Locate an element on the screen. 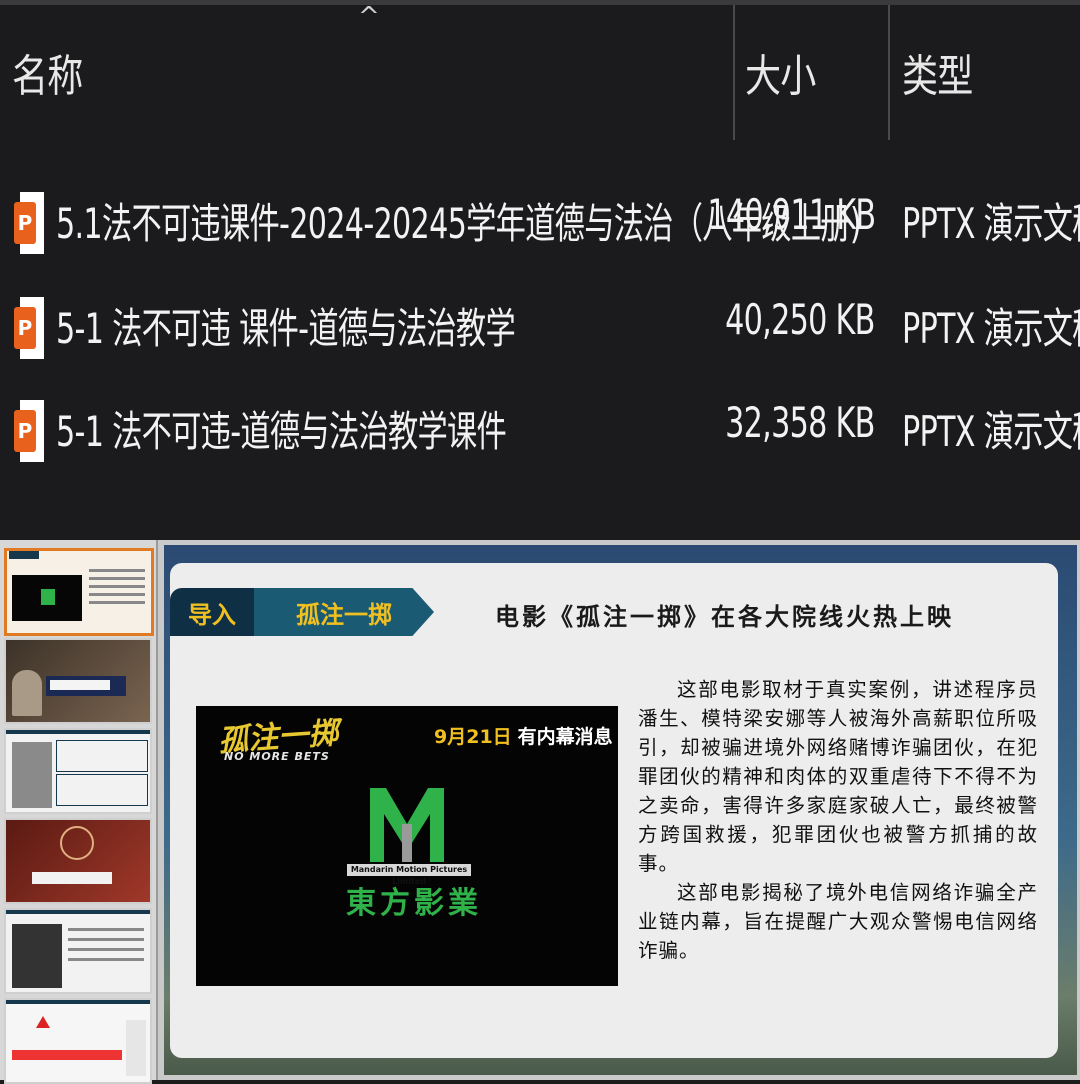 The width and height of the screenshot is (1080, 1084). column-header-size: 大小 is located at coordinates (780, 72).